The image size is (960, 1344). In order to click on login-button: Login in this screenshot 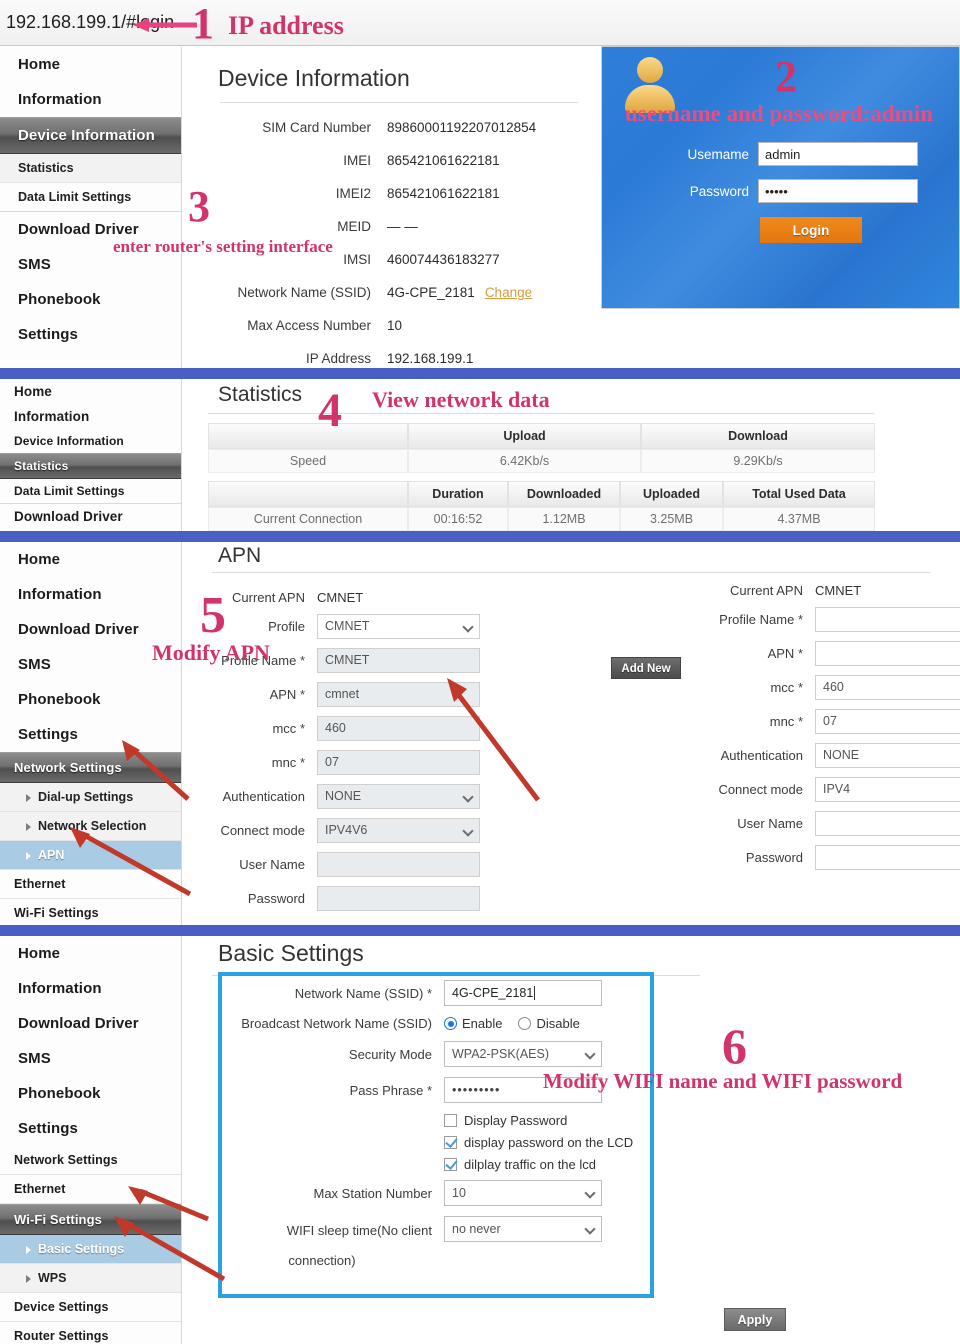, I will do `click(811, 230)`.